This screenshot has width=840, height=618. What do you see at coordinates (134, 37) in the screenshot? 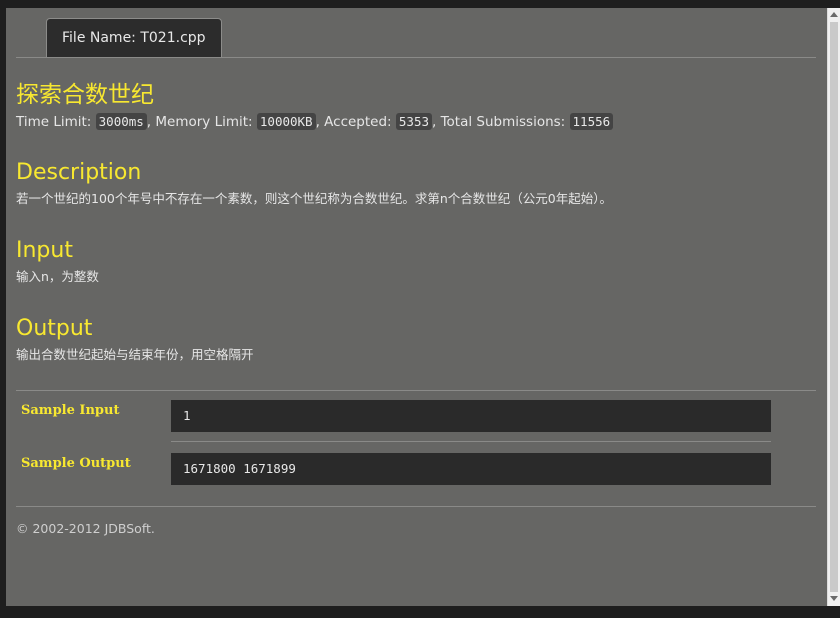
I see `tab-file-name: File Name: T021.cpp` at bounding box center [134, 37].